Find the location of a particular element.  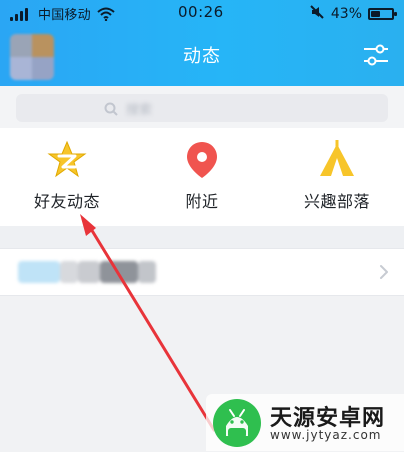

feature-nearby: 附近 is located at coordinates (202, 177).